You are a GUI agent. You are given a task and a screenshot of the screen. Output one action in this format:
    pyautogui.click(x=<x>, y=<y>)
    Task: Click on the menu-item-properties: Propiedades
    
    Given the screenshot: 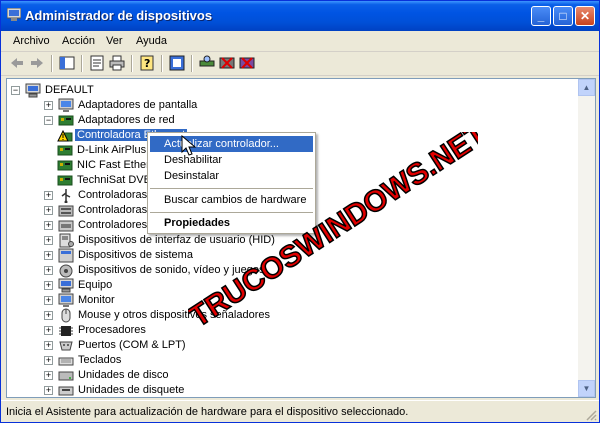 What is the action you would take?
    pyautogui.click(x=231, y=223)
    